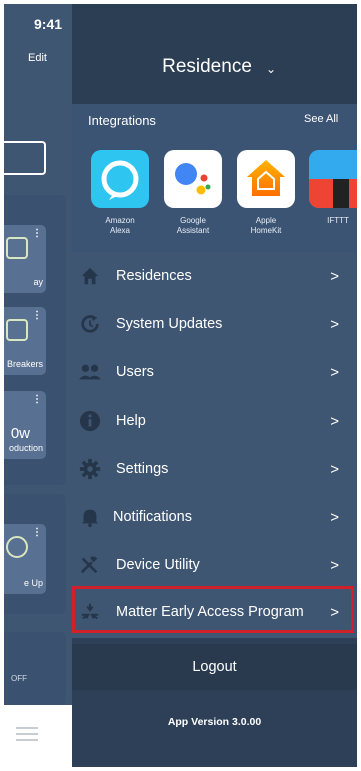 Image resolution: width=361 pixels, height=771 pixels. What do you see at coordinates (214, 324) in the screenshot?
I see `menu-item-system-updates: System Updates >` at bounding box center [214, 324].